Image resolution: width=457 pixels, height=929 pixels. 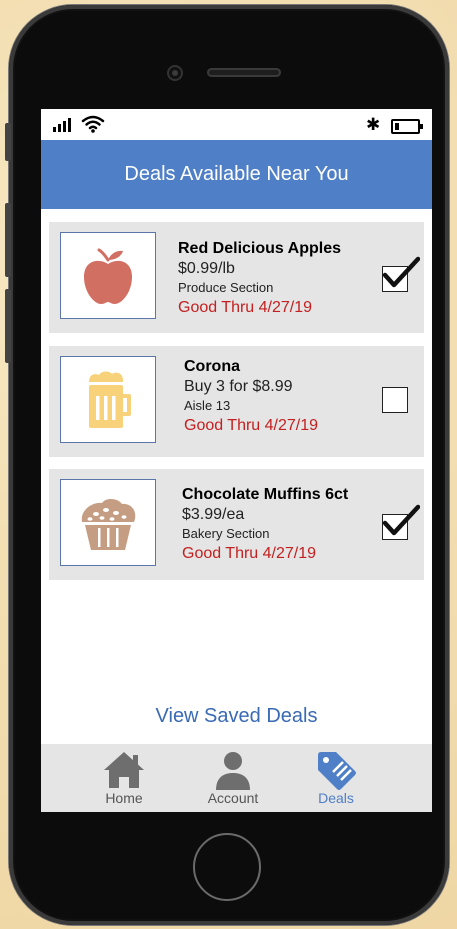 What do you see at coordinates (226, 533) in the screenshot?
I see `deal-location: Bakery Section` at bounding box center [226, 533].